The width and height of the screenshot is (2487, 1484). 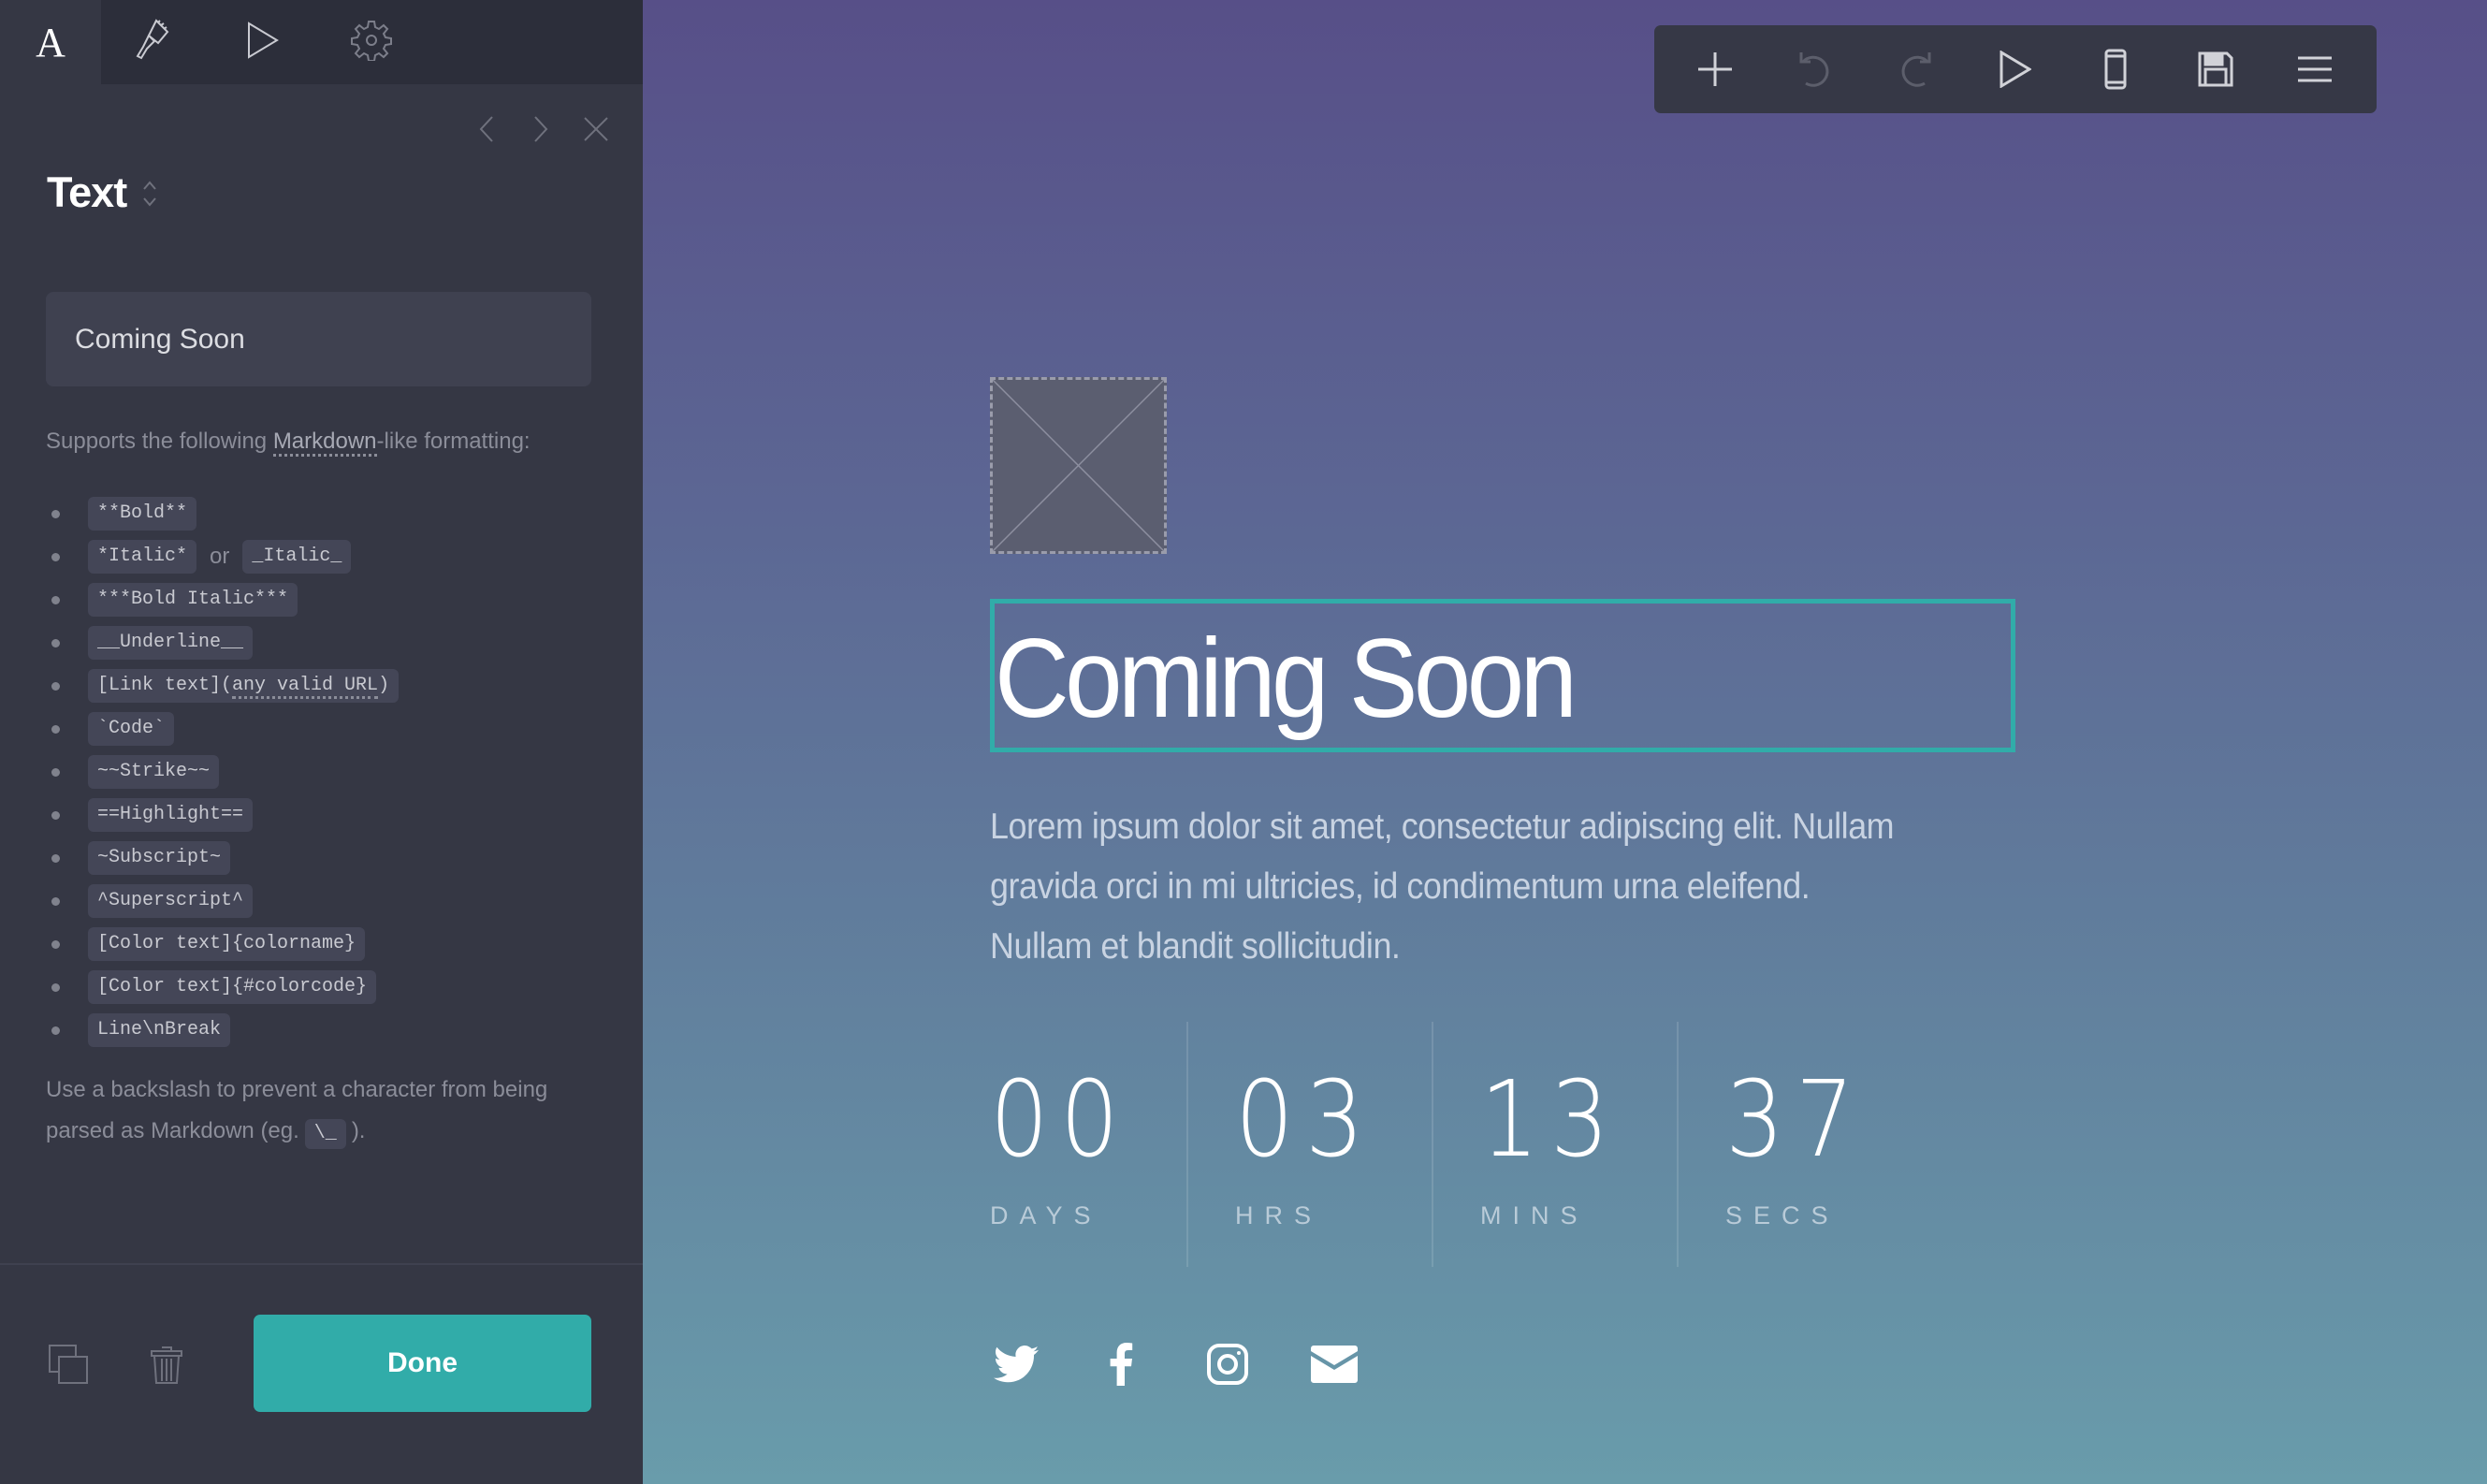 I want to click on list-item: ~Subscript~, so click(x=222, y=858).